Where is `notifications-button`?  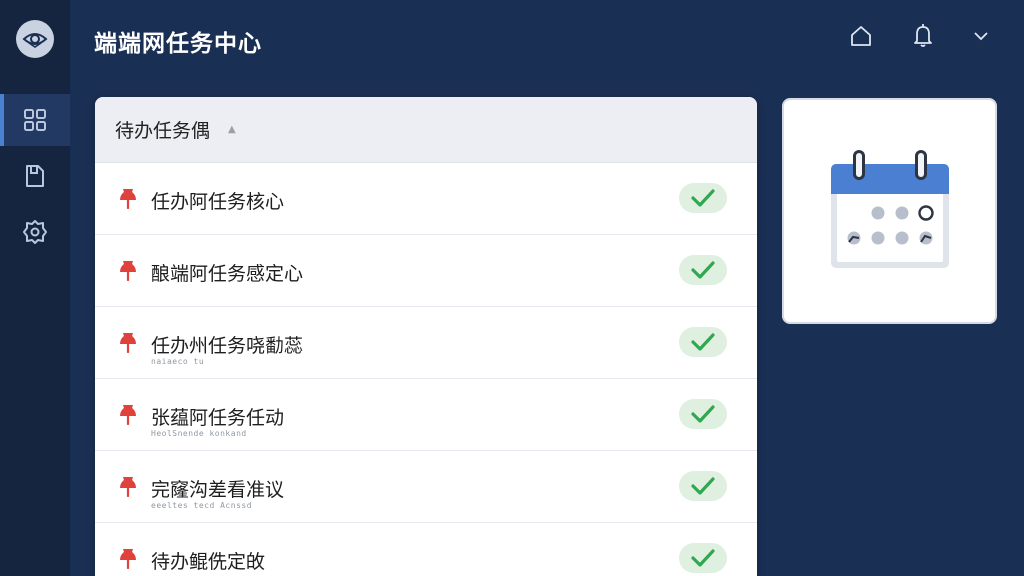
notifications-button is located at coordinates (923, 36).